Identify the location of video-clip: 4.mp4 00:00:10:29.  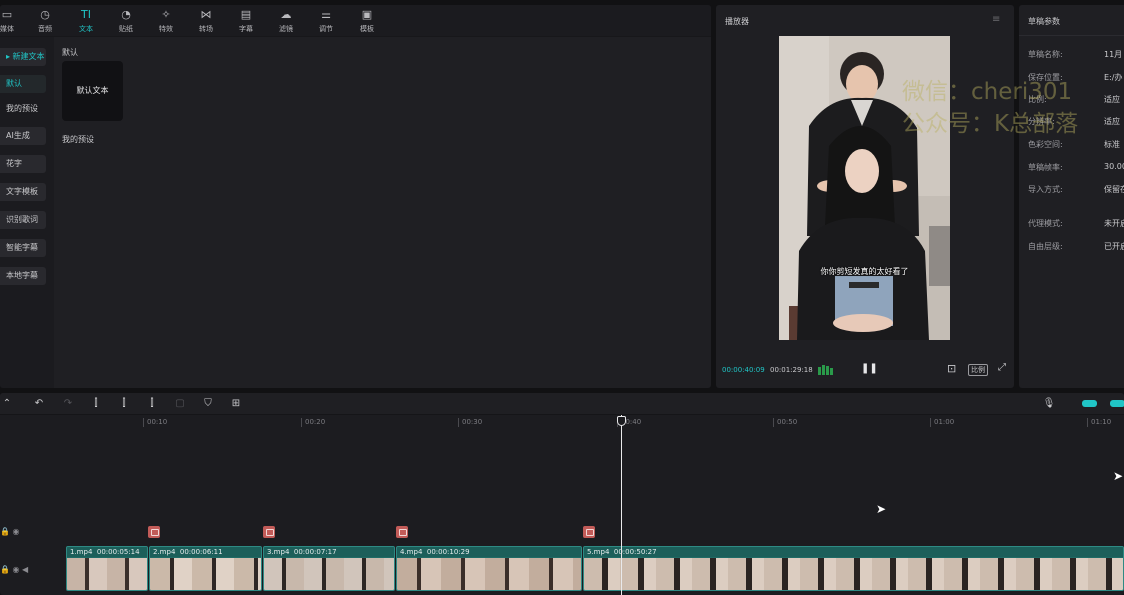
(489, 568).